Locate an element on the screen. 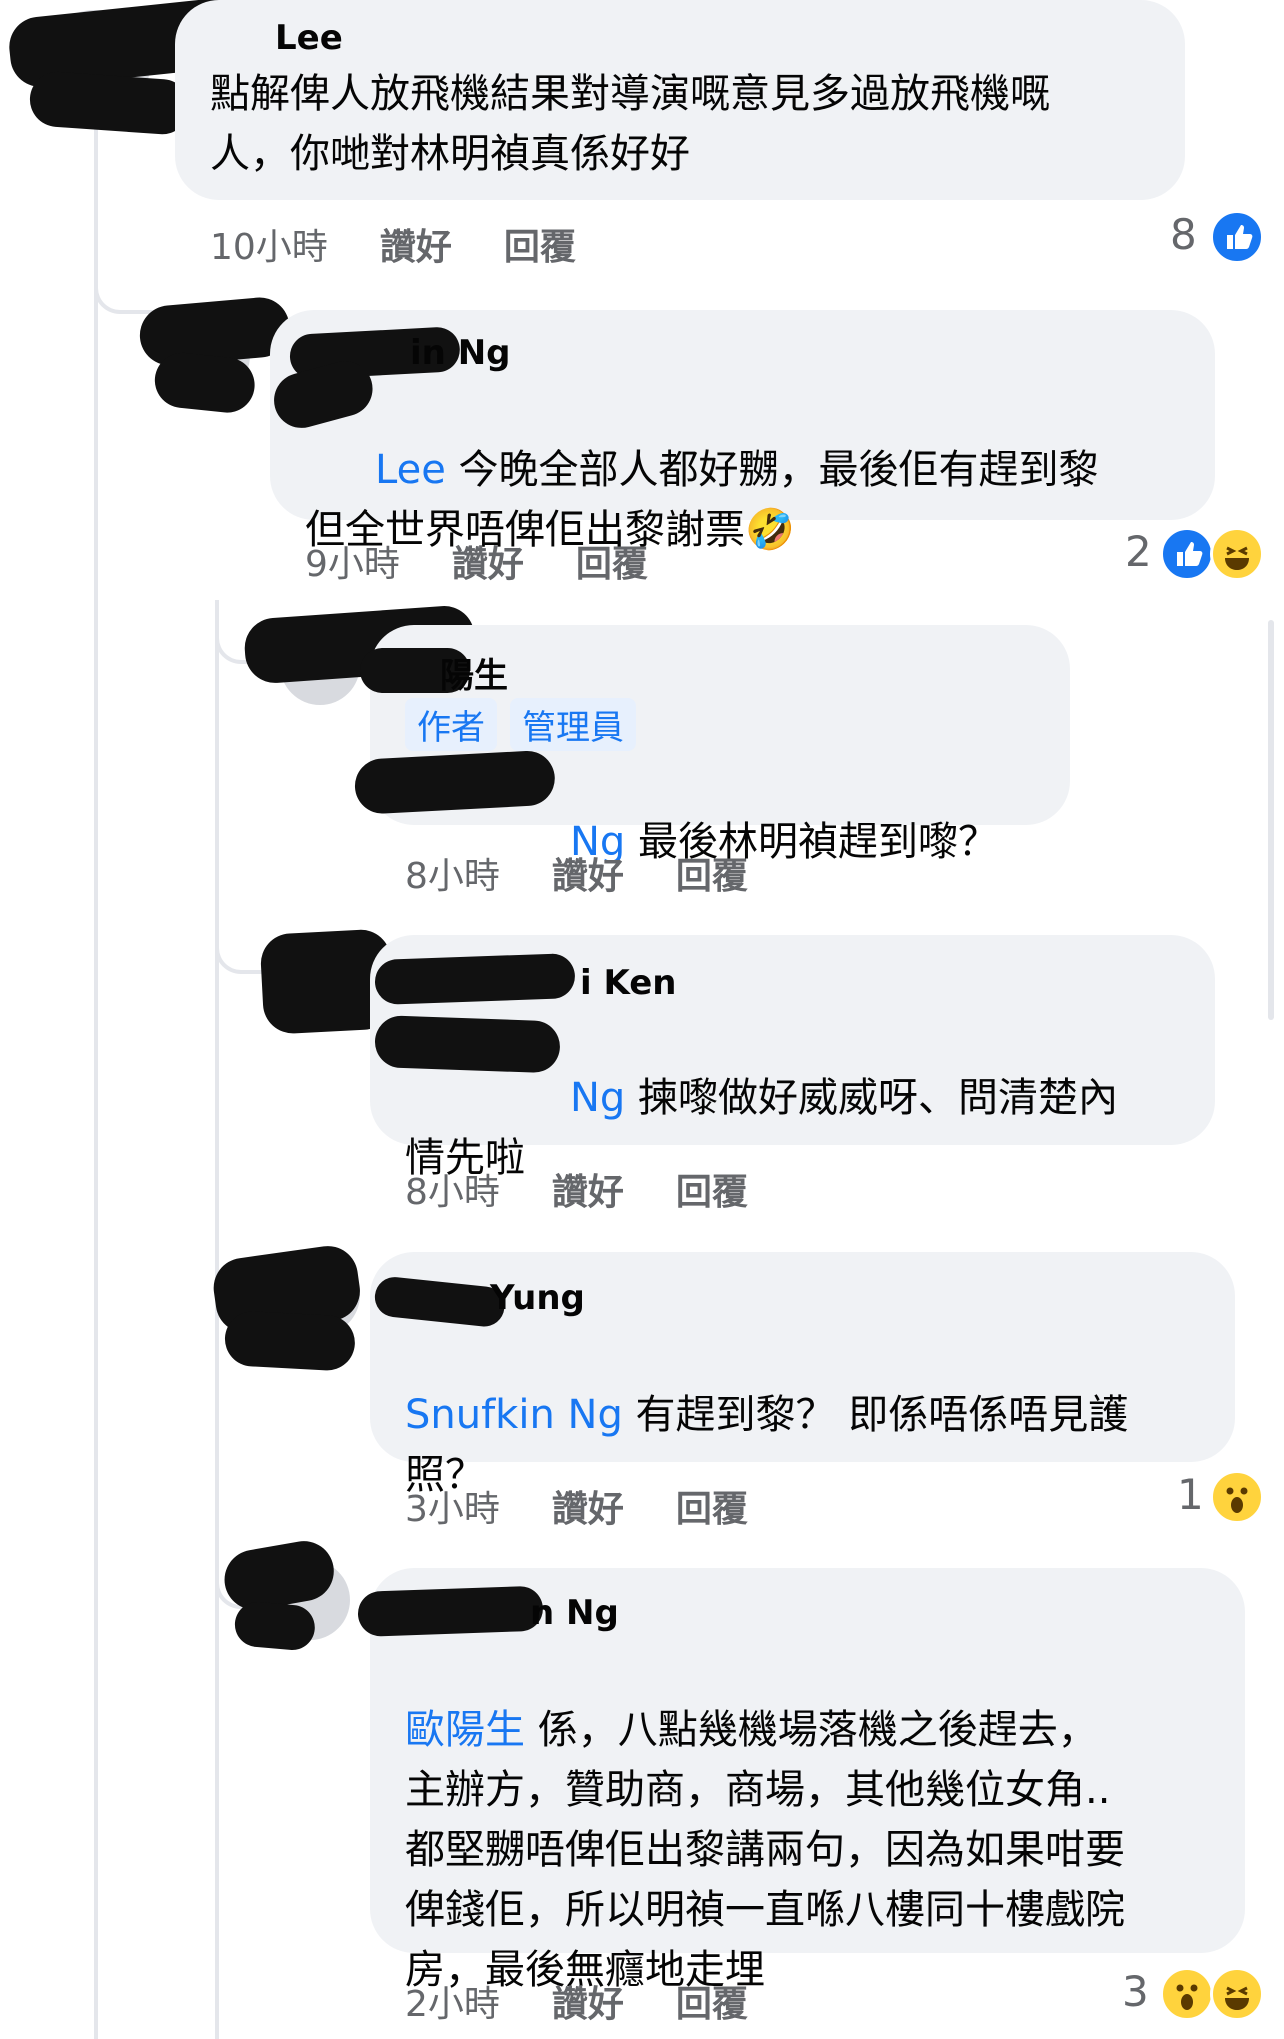 This screenshot has width=1284, height=2039. thread-line-main is located at coordinates (96, 1074).